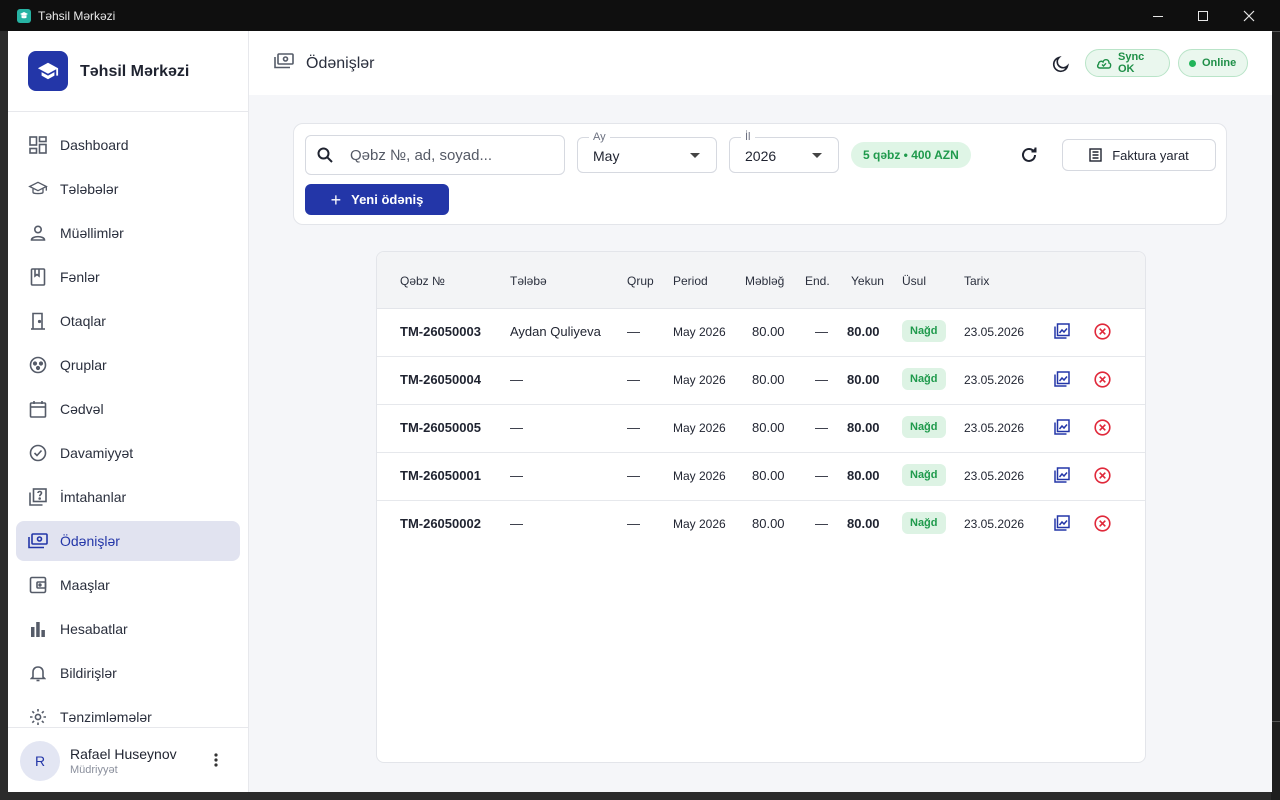  What do you see at coordinates (80, 277) in the screenshot?
I see `sidebar-item-label: Fənlər` at bounding box center [80, 277].